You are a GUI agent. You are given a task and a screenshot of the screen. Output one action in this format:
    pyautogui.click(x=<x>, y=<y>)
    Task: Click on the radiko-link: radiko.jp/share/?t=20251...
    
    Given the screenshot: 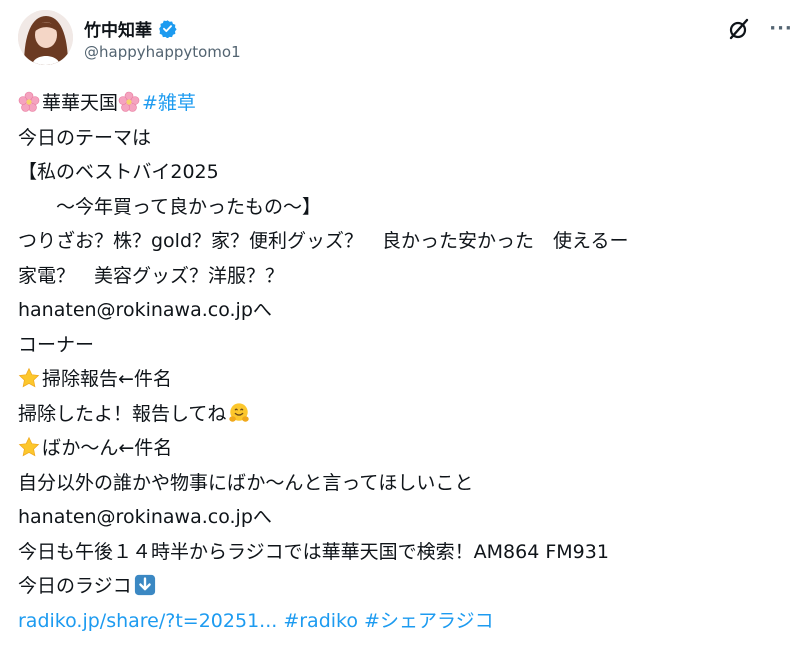 What is the action you would take?
    pyautogui.click(x=147, y=621)
    